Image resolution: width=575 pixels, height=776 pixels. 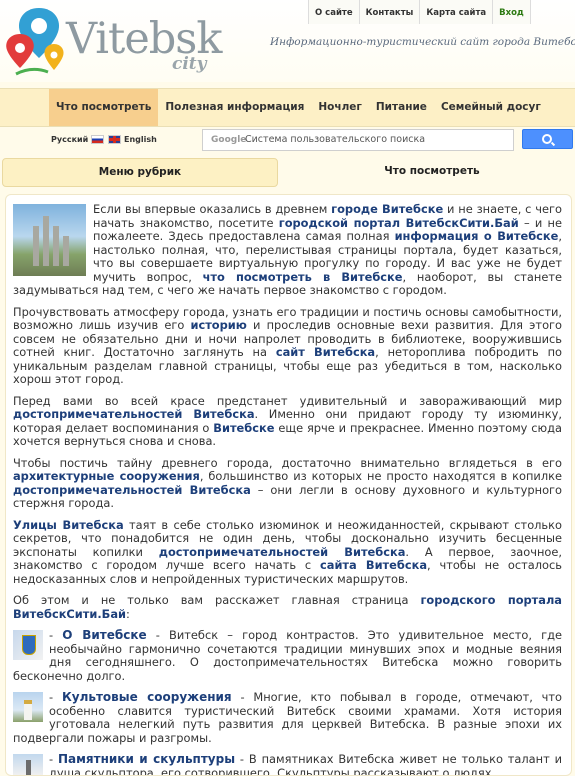 What do you see at coordinates (68, 525) in the screenshot?
I see `link-streets: Улицы Витебска` at bounding box center [68, 525].